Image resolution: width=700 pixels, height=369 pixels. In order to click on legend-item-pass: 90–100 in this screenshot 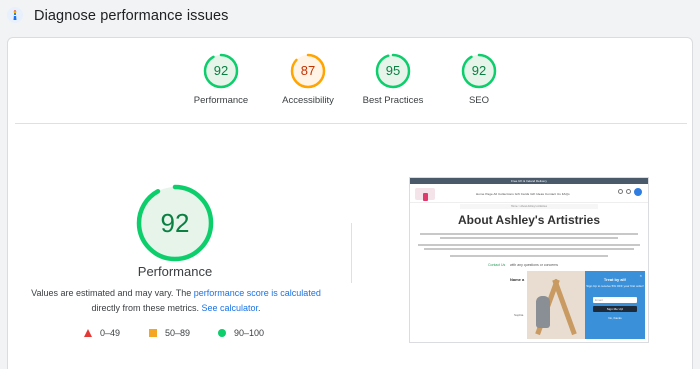, I will do `click(241, 333)`.